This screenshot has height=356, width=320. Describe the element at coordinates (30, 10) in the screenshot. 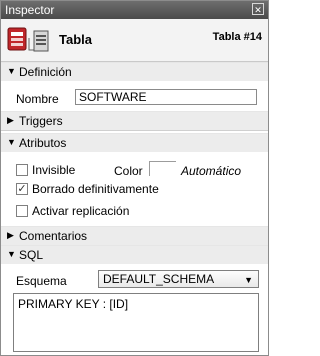

I see `window-title: Inspector` at that location.